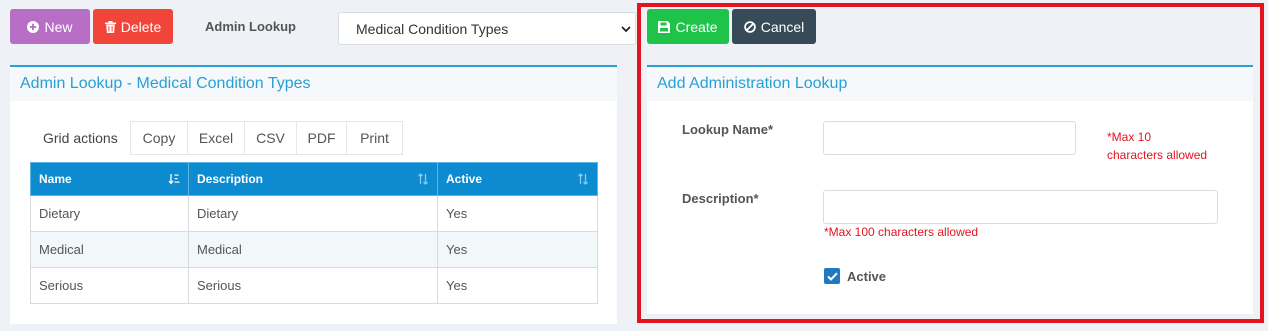  Describe the element at coordinates (949, 138) in the screenshot. I see `lookup-name-input` at that location.